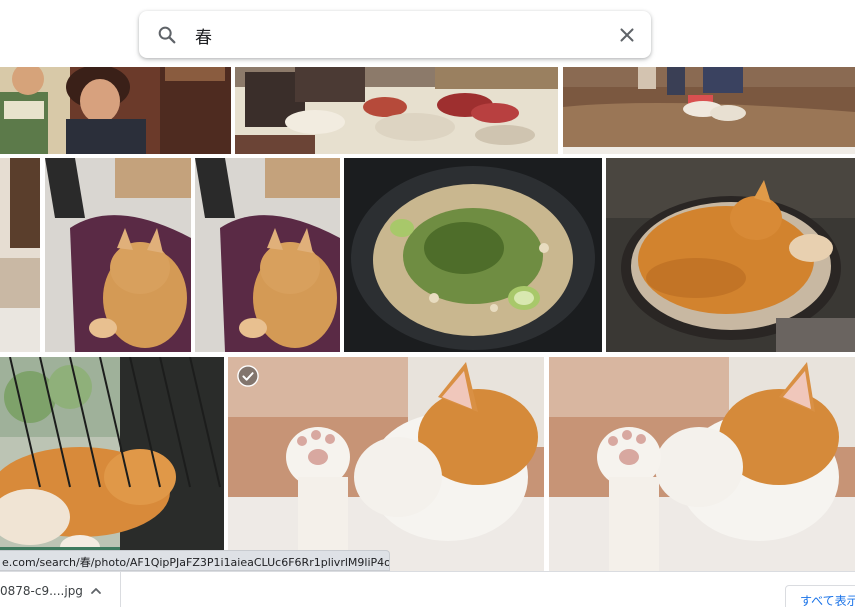 The image size is (855, 607). I want to click on photo-cat-curled-bed-image, so click(730, 255).